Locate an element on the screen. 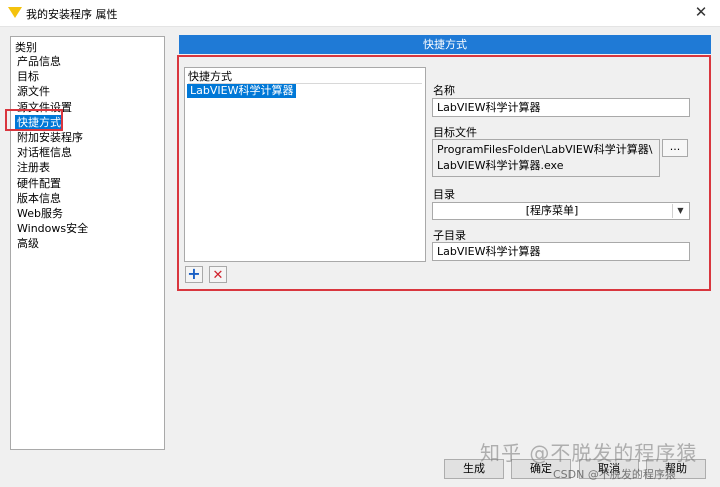  category-item-dialog-info: 对话框信息 is located at coordinates (52, 152).